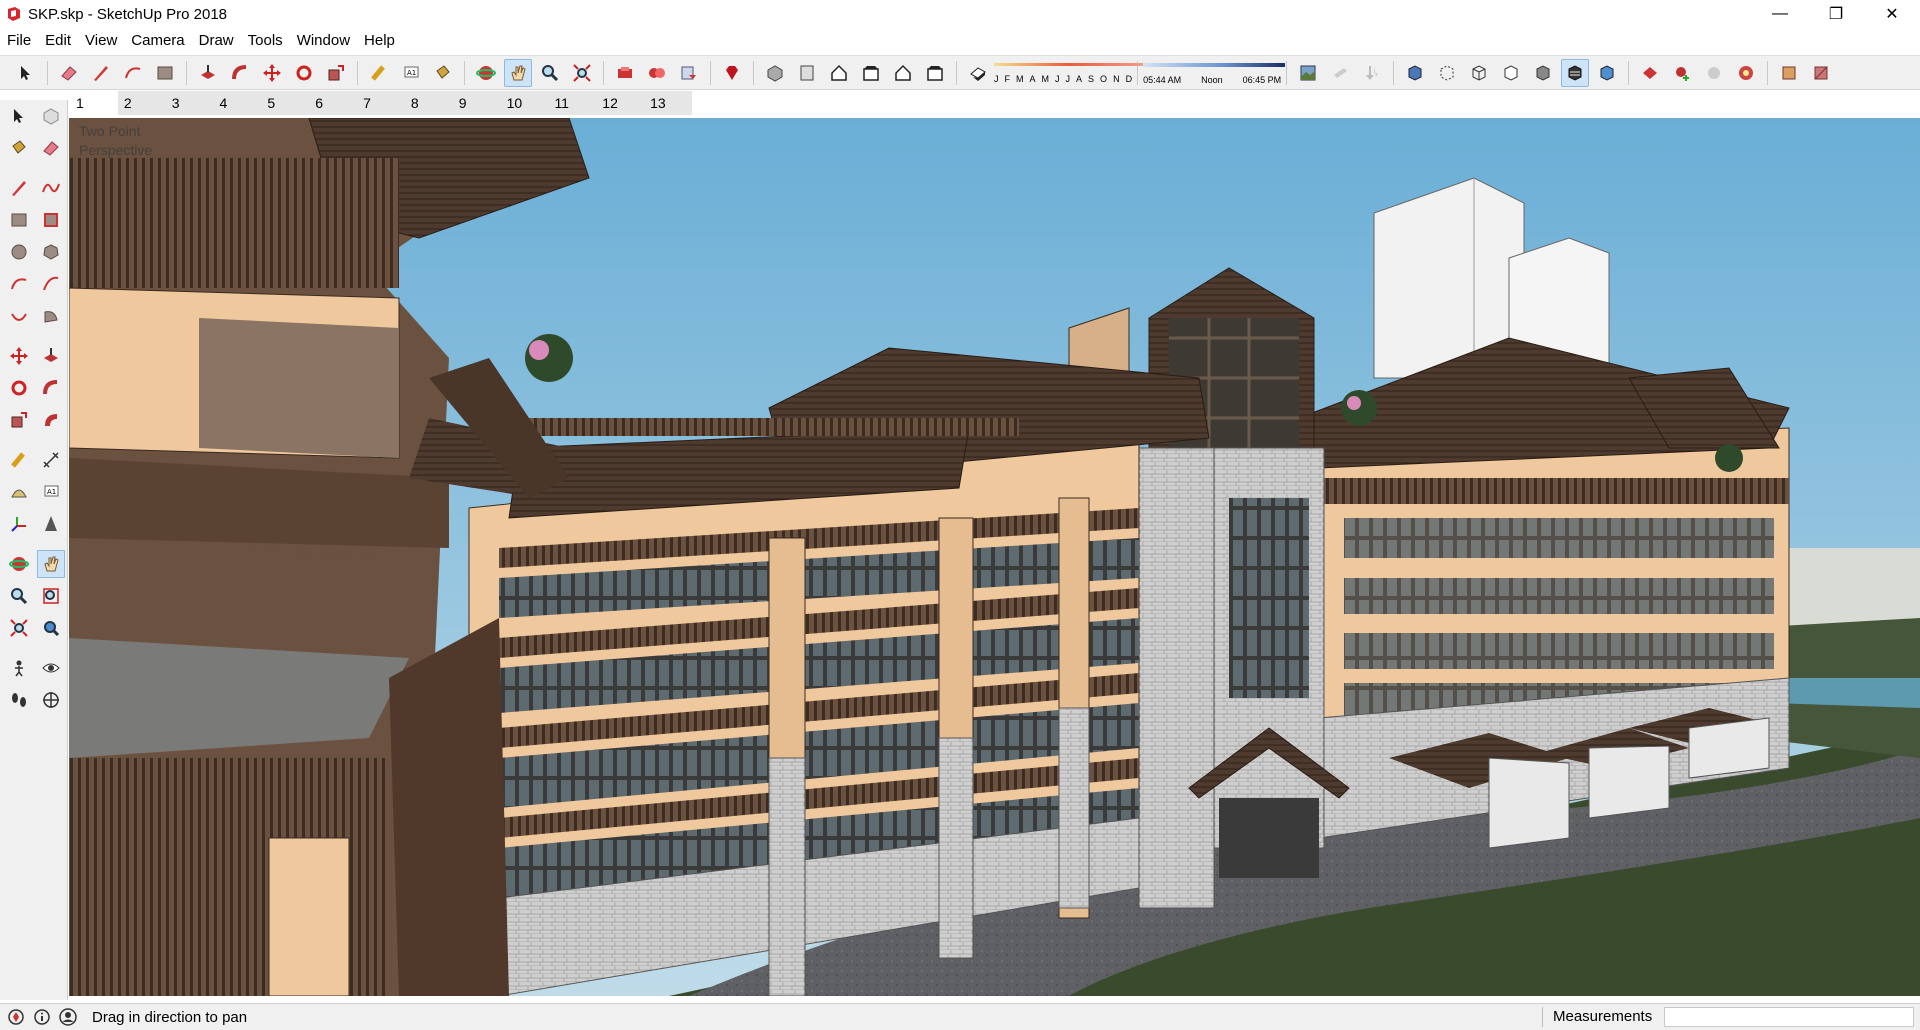 This screenshot has width=1920, height=1030. Describe the element at coordinates (51, 284) in the screenshot. I see `two-point-arc-button` at that location.